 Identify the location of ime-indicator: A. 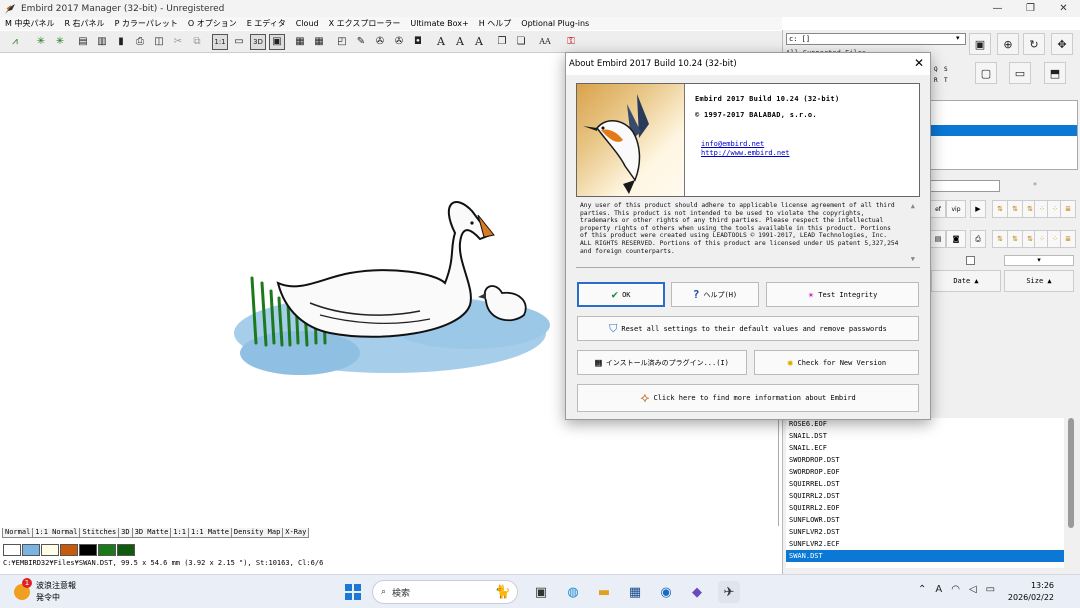
(938, 589).